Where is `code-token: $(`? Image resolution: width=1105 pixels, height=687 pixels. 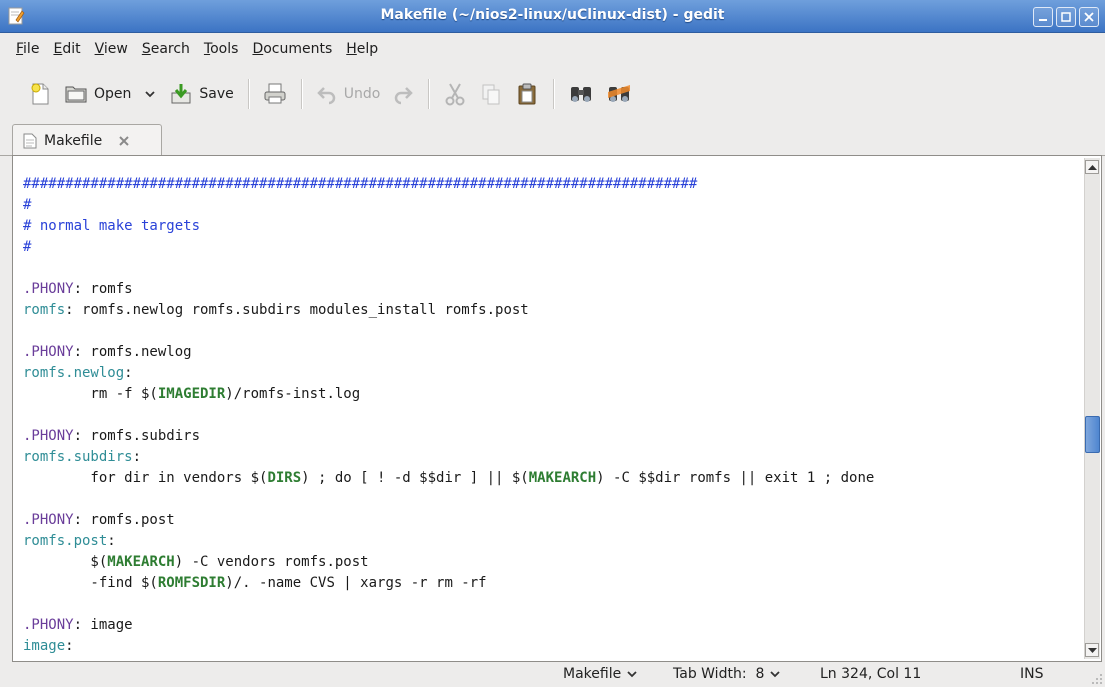
code-token: $( is located at coordinates (65, 562).